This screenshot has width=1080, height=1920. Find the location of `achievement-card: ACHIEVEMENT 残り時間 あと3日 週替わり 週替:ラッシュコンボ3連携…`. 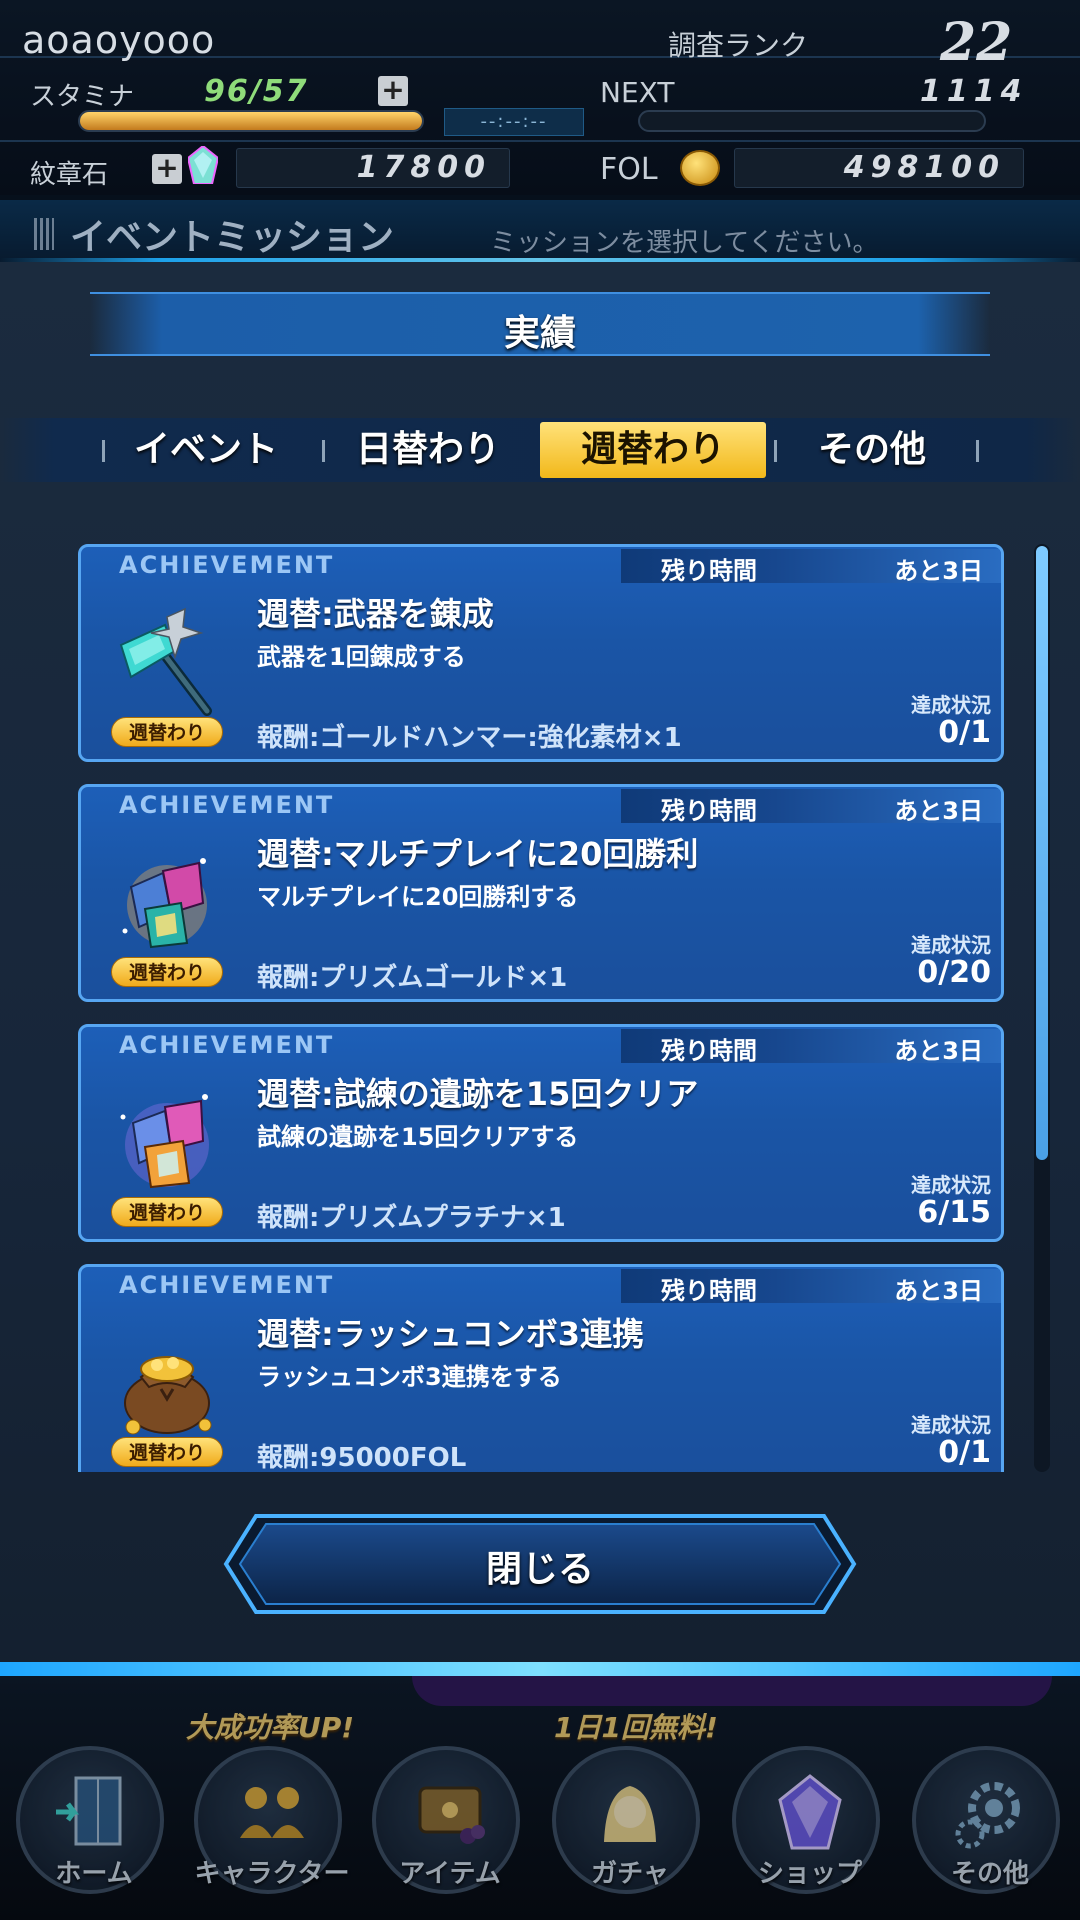

achievement-card: ACHIEVEMENT 残り時間 あと3日 週替わり 週替:ラッシュコンボ3連携… is located at coordinates (541, 1368).